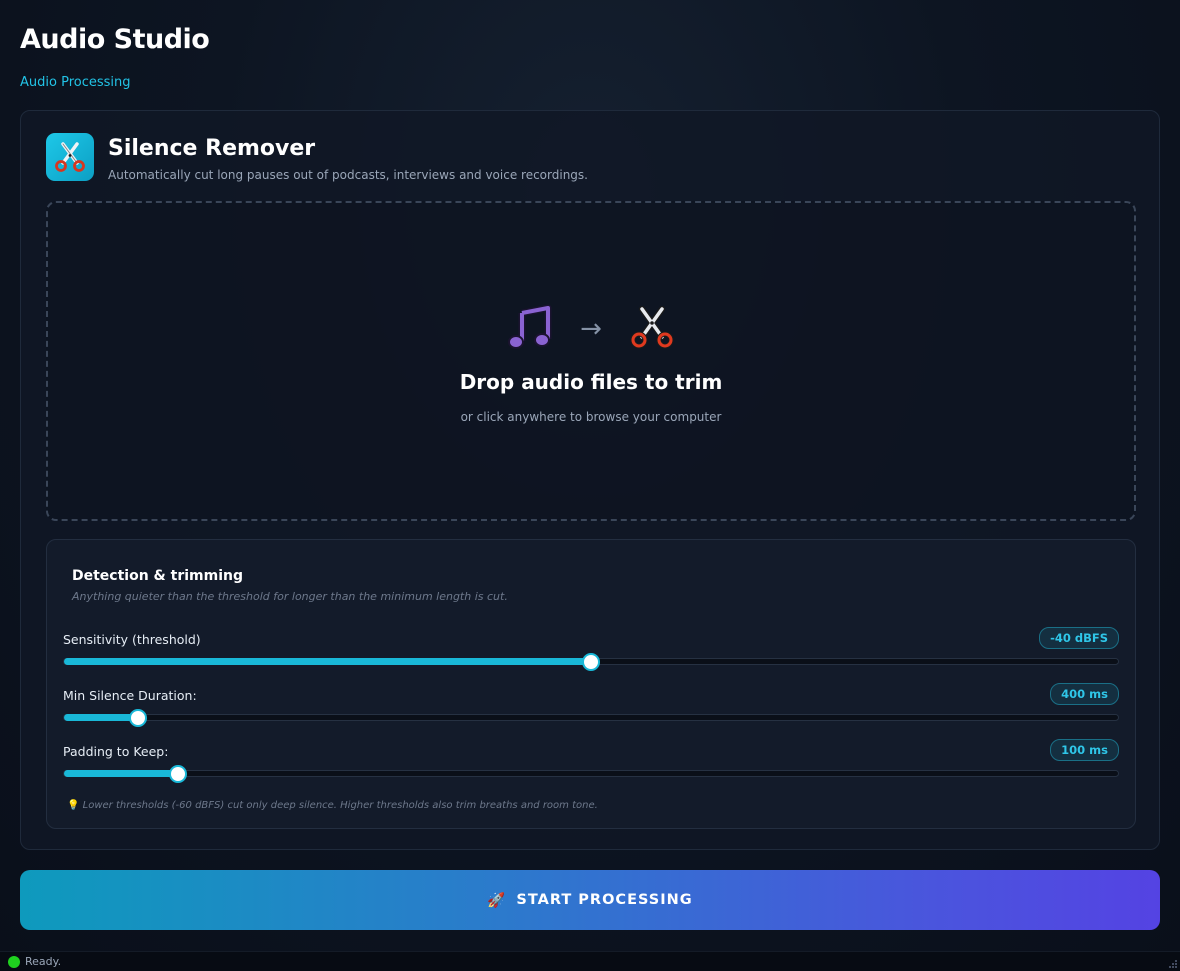 The width and height of the screenshot is (1180, 971). I want to click on param-value-badge: -40 dBFS, so click(1079, 638).